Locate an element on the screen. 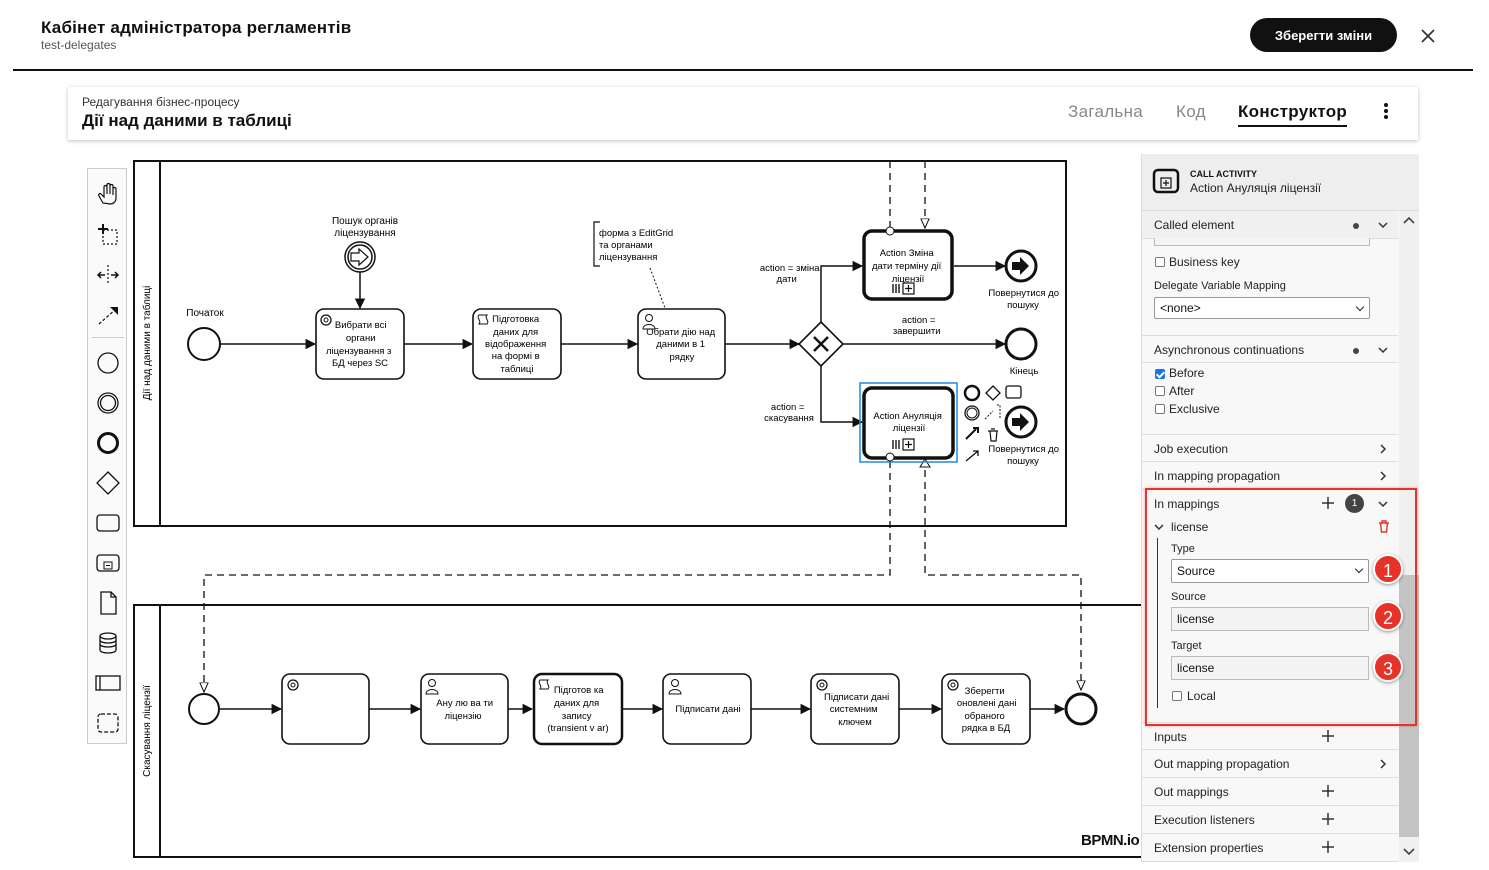 This screenshot has width=1489, height=870. exclusive-label: Exclusive is located at coordinates (1194, 409).